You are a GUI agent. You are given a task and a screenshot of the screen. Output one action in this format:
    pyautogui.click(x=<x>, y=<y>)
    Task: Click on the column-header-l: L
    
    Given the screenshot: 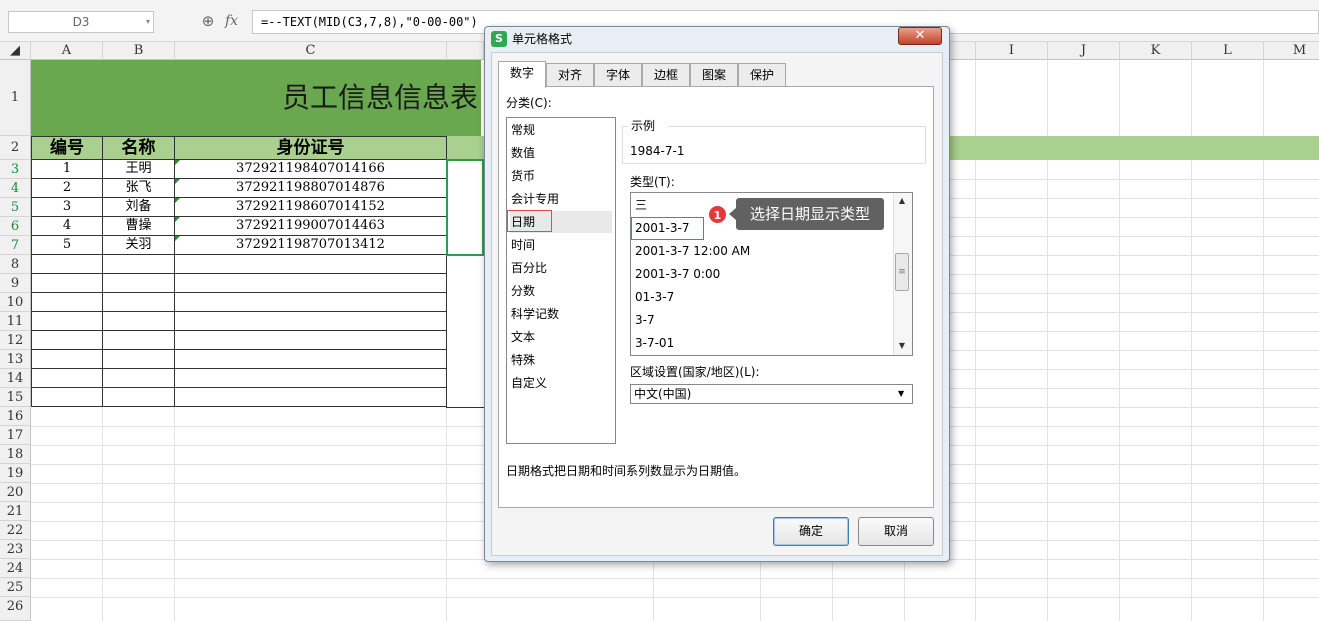 What is the action you would take?
    pyautogui.click(x=1228, y=51)
    